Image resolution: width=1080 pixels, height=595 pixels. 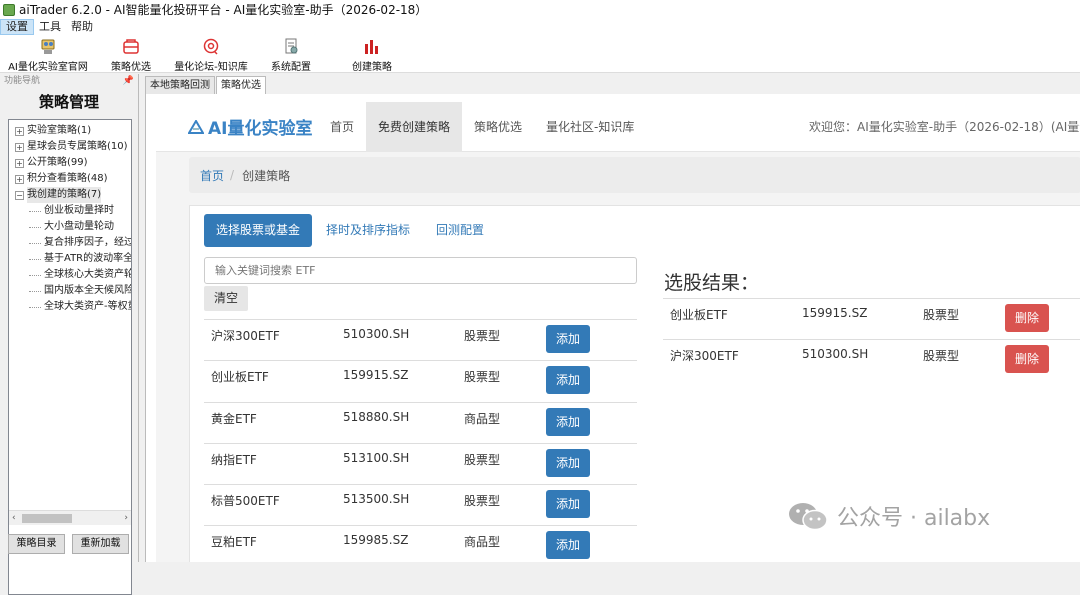 What do you see at coordinates (128, 81) in the screenshot?
I see `pin-icon: 📌` at bounding box center [128, 81].